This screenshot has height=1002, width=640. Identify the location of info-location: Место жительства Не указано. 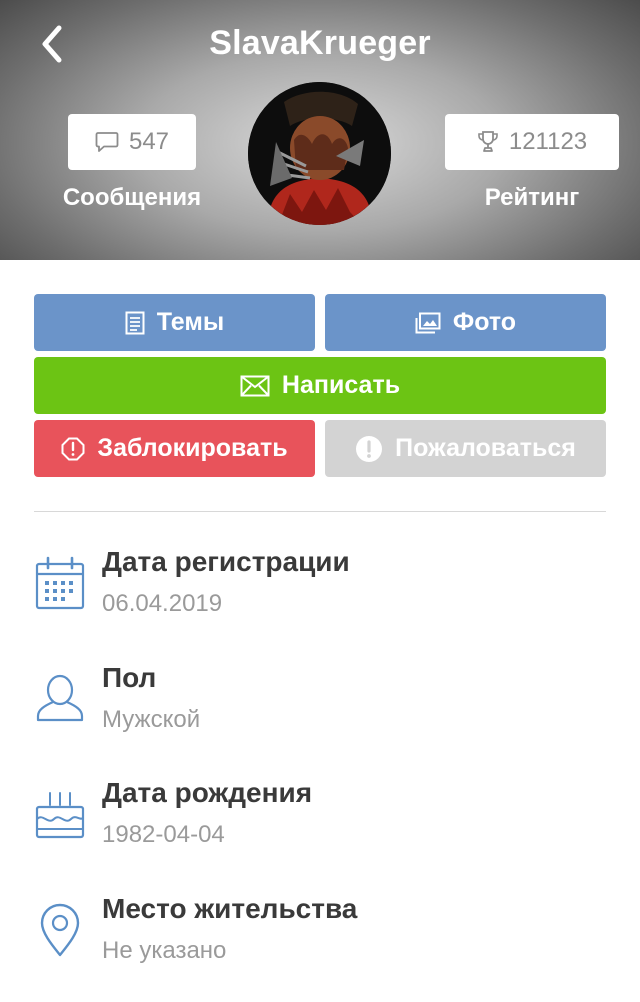
(320, 944).